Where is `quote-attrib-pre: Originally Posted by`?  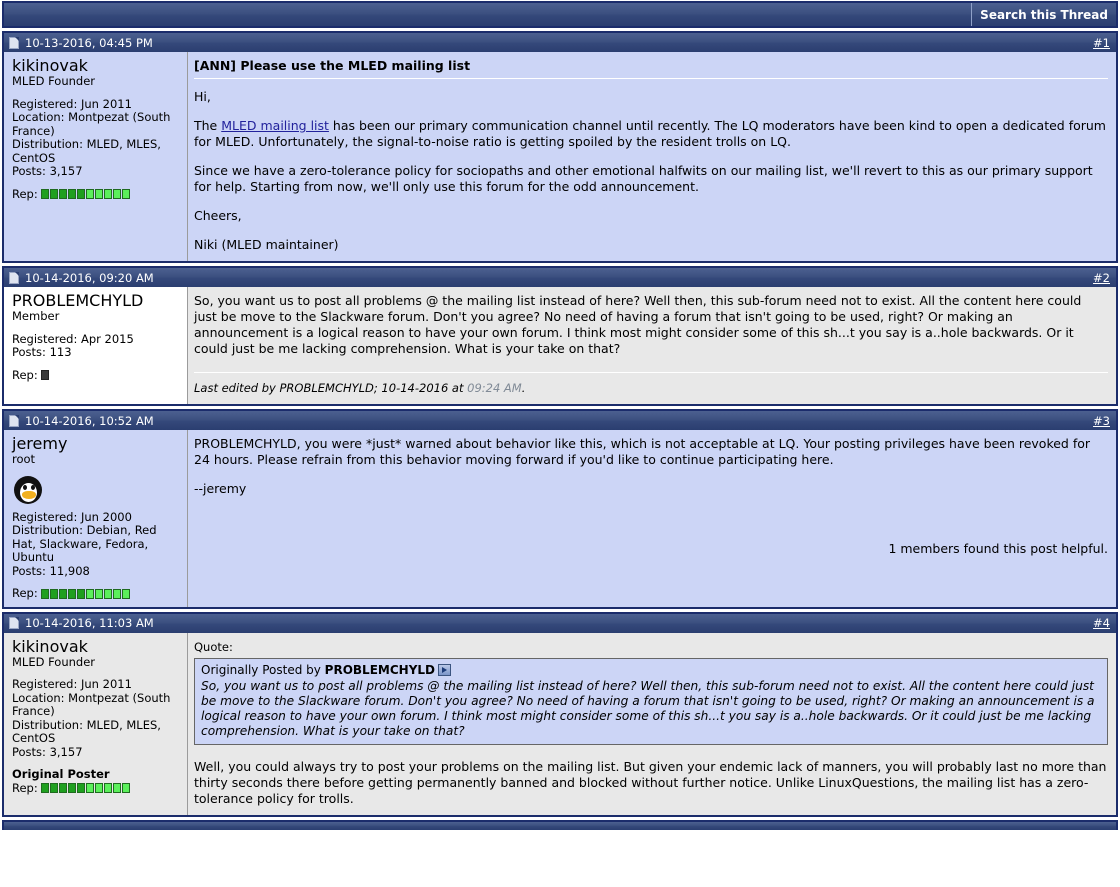 quote-attrib-pre: Originally Posted by is located at coordinates (263, 669).